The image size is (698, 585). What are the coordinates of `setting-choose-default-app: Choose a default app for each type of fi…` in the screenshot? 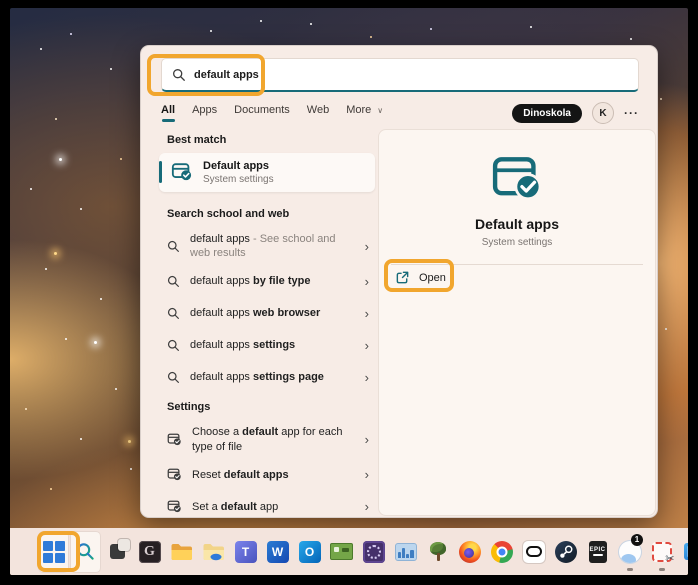 It's located at (267, 439).